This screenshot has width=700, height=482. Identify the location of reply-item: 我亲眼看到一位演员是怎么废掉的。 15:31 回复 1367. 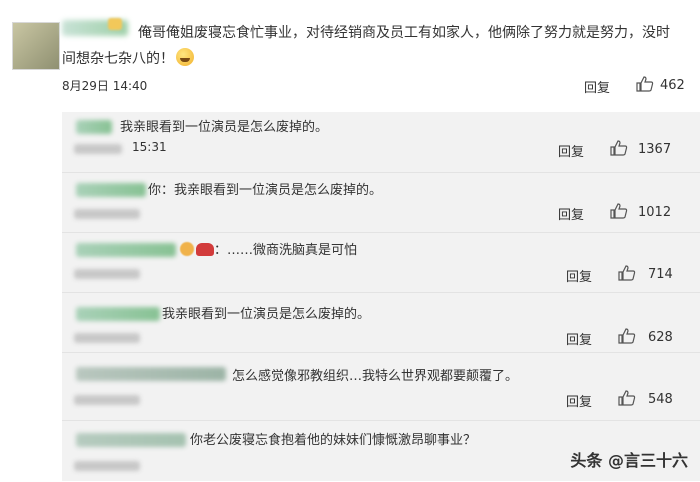
(381, 142).